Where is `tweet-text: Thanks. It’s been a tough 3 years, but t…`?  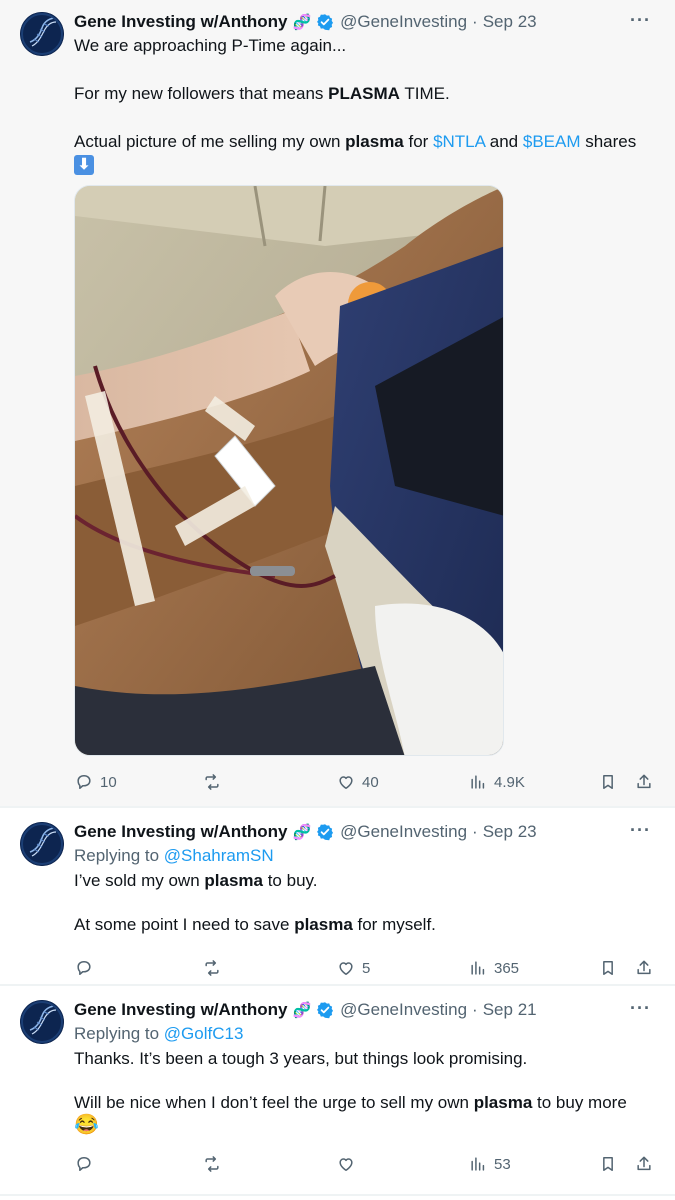
tweet-text: Thanks. It’s been a tough 3 years, but t… is located at coordinates (365, 1092).